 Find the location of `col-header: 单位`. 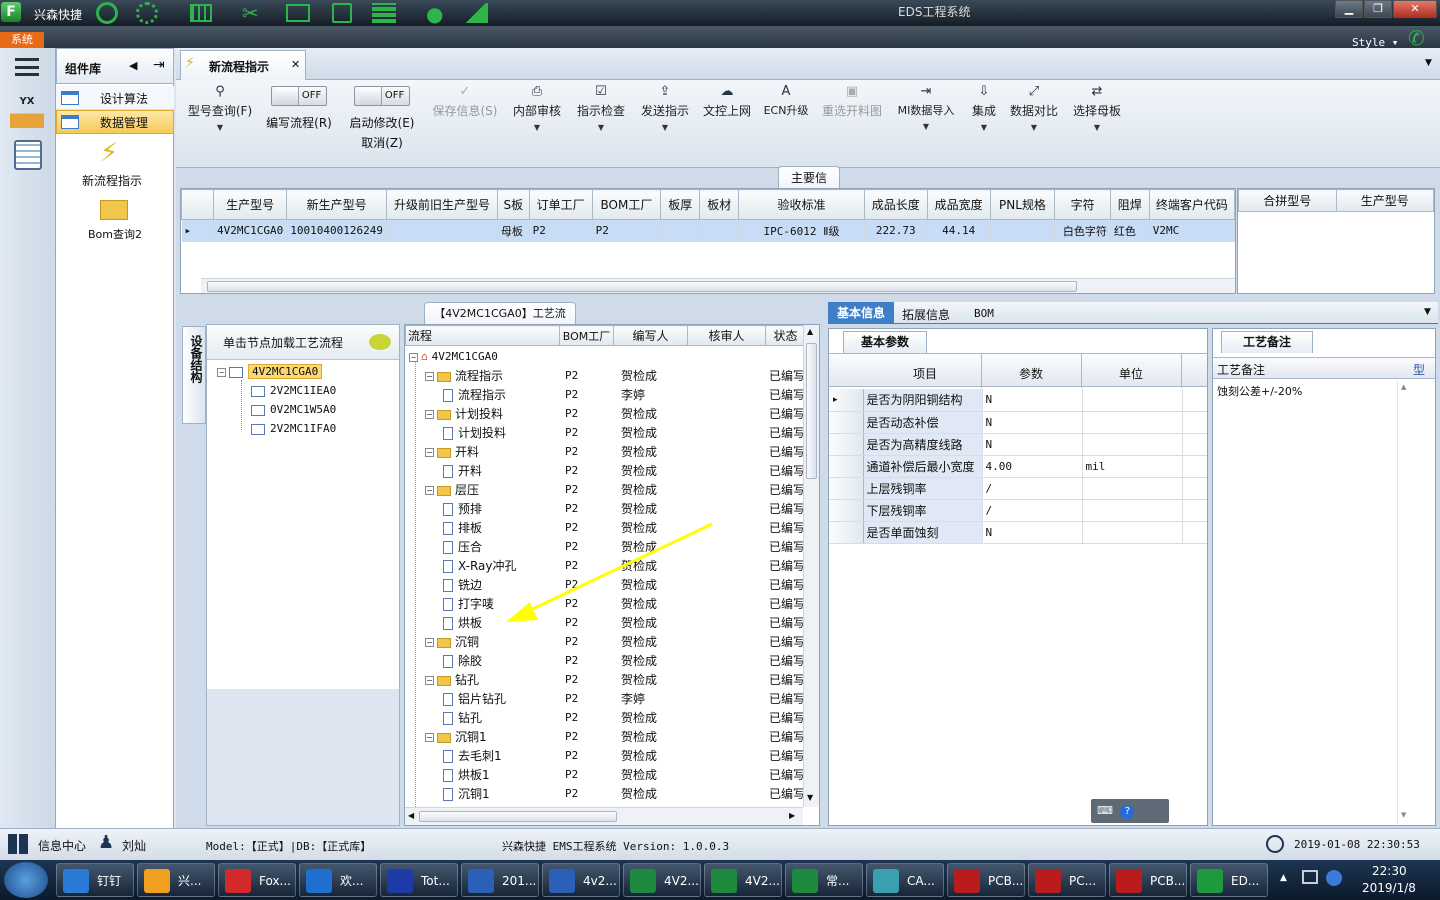

col-header: 单位 is located at coordinates (1131, 373).